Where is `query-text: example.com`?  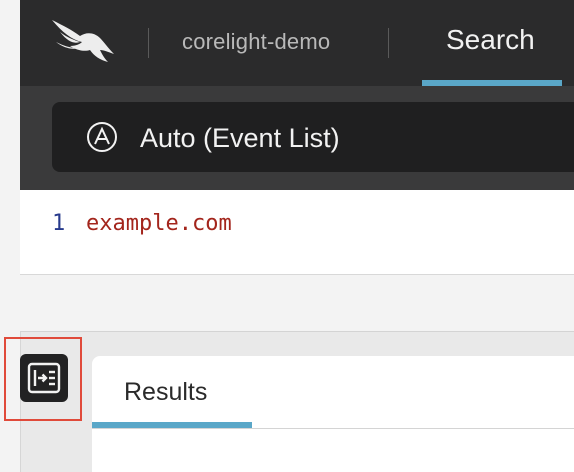
query-text: example.com is located at coordinates (159, 223).